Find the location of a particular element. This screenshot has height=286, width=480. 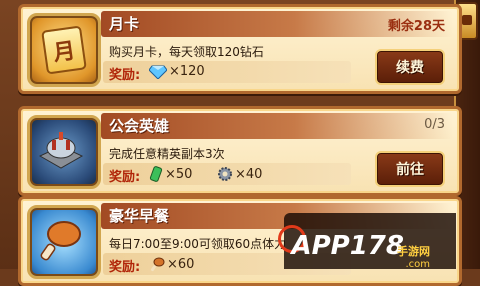

monthly-card-icon: 月 is located at coordinates (64, 50).